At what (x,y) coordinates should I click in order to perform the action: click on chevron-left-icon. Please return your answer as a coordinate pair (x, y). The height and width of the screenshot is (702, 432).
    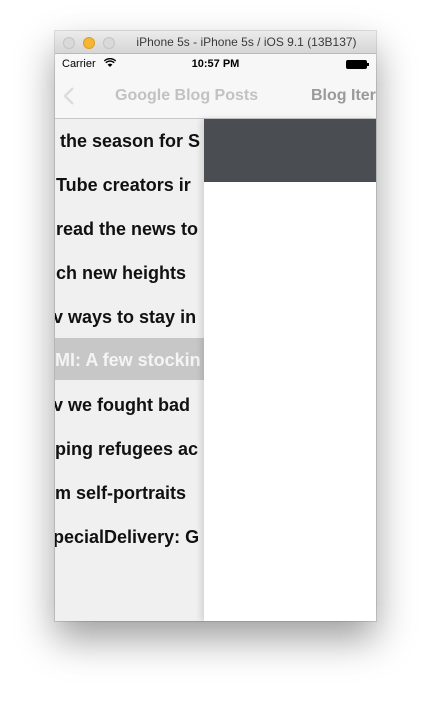
    Looking at the image, I should click on (69, 96).